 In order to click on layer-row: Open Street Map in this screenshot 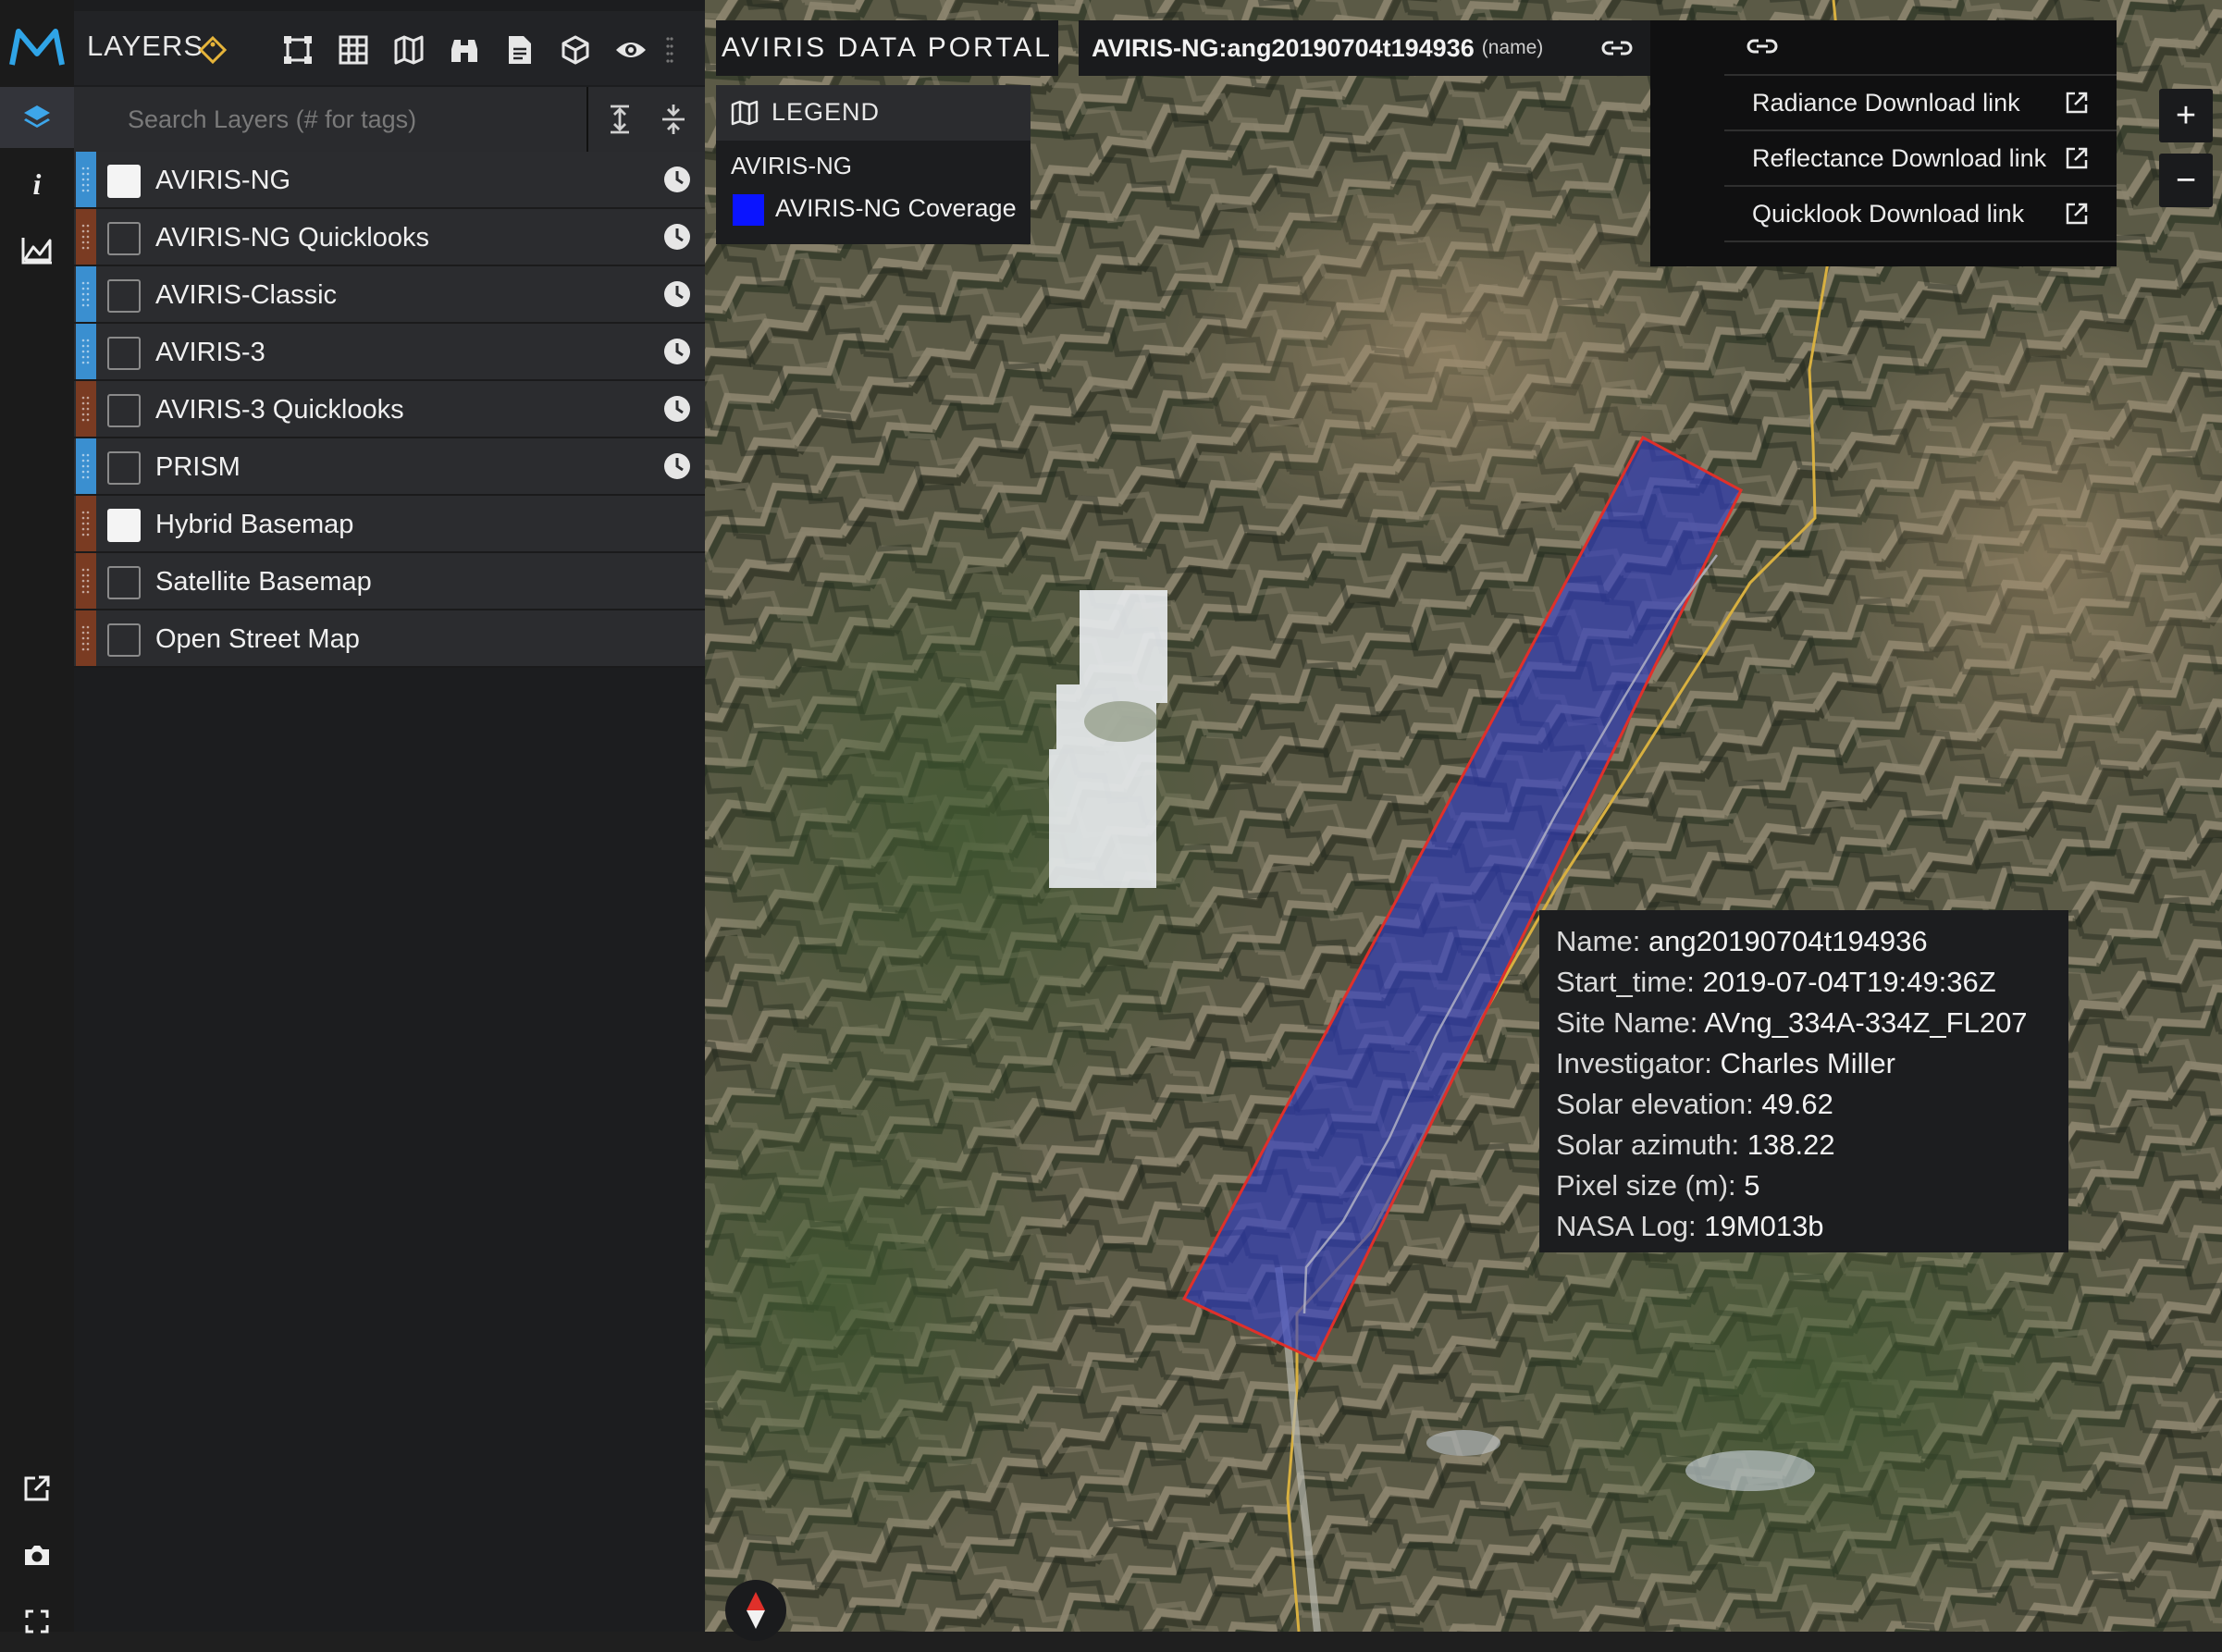, I will do `click(389, 639)`.